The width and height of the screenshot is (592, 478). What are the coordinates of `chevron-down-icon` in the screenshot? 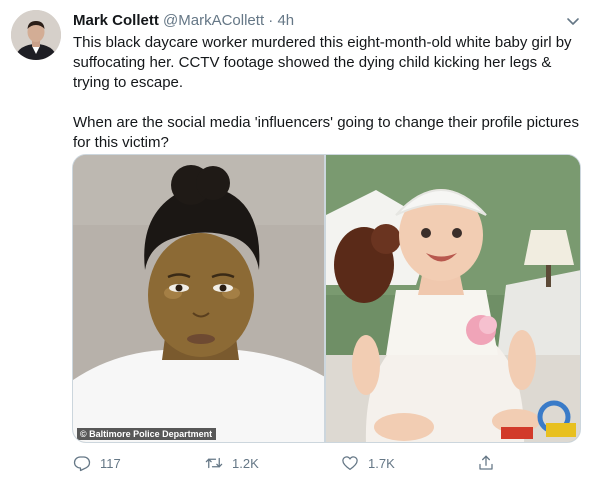 It's located at (573, 21).